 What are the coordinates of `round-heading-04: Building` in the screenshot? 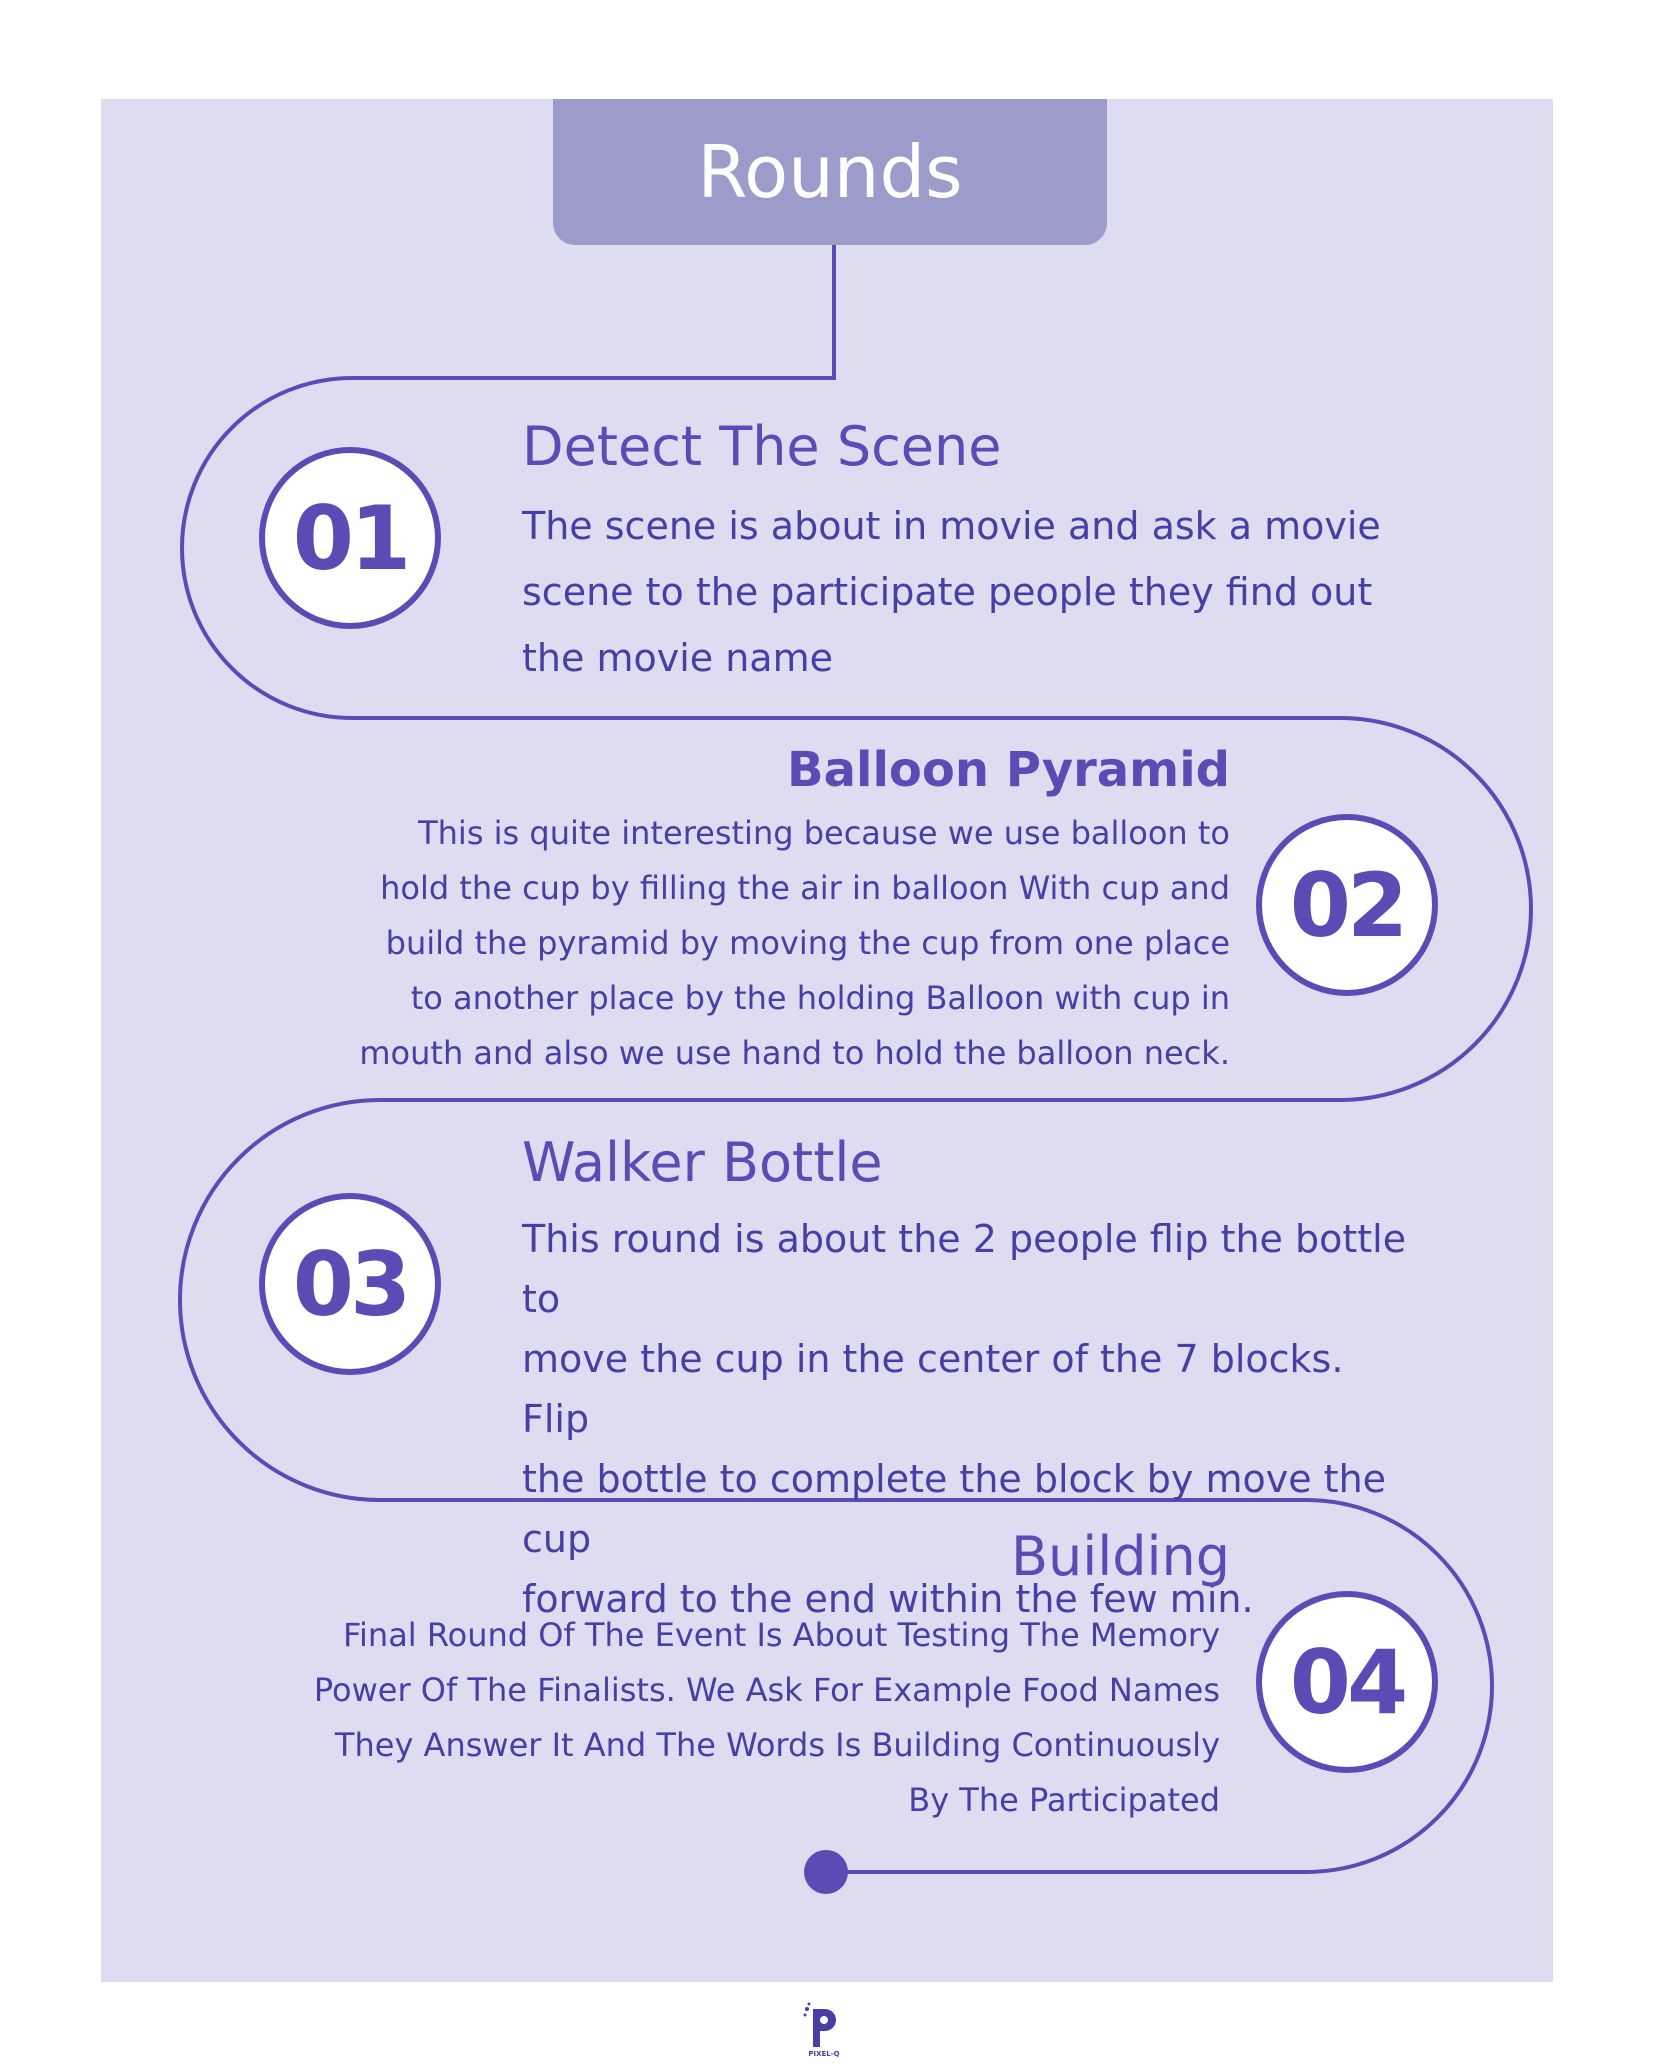 It's located at (1120, 1556).